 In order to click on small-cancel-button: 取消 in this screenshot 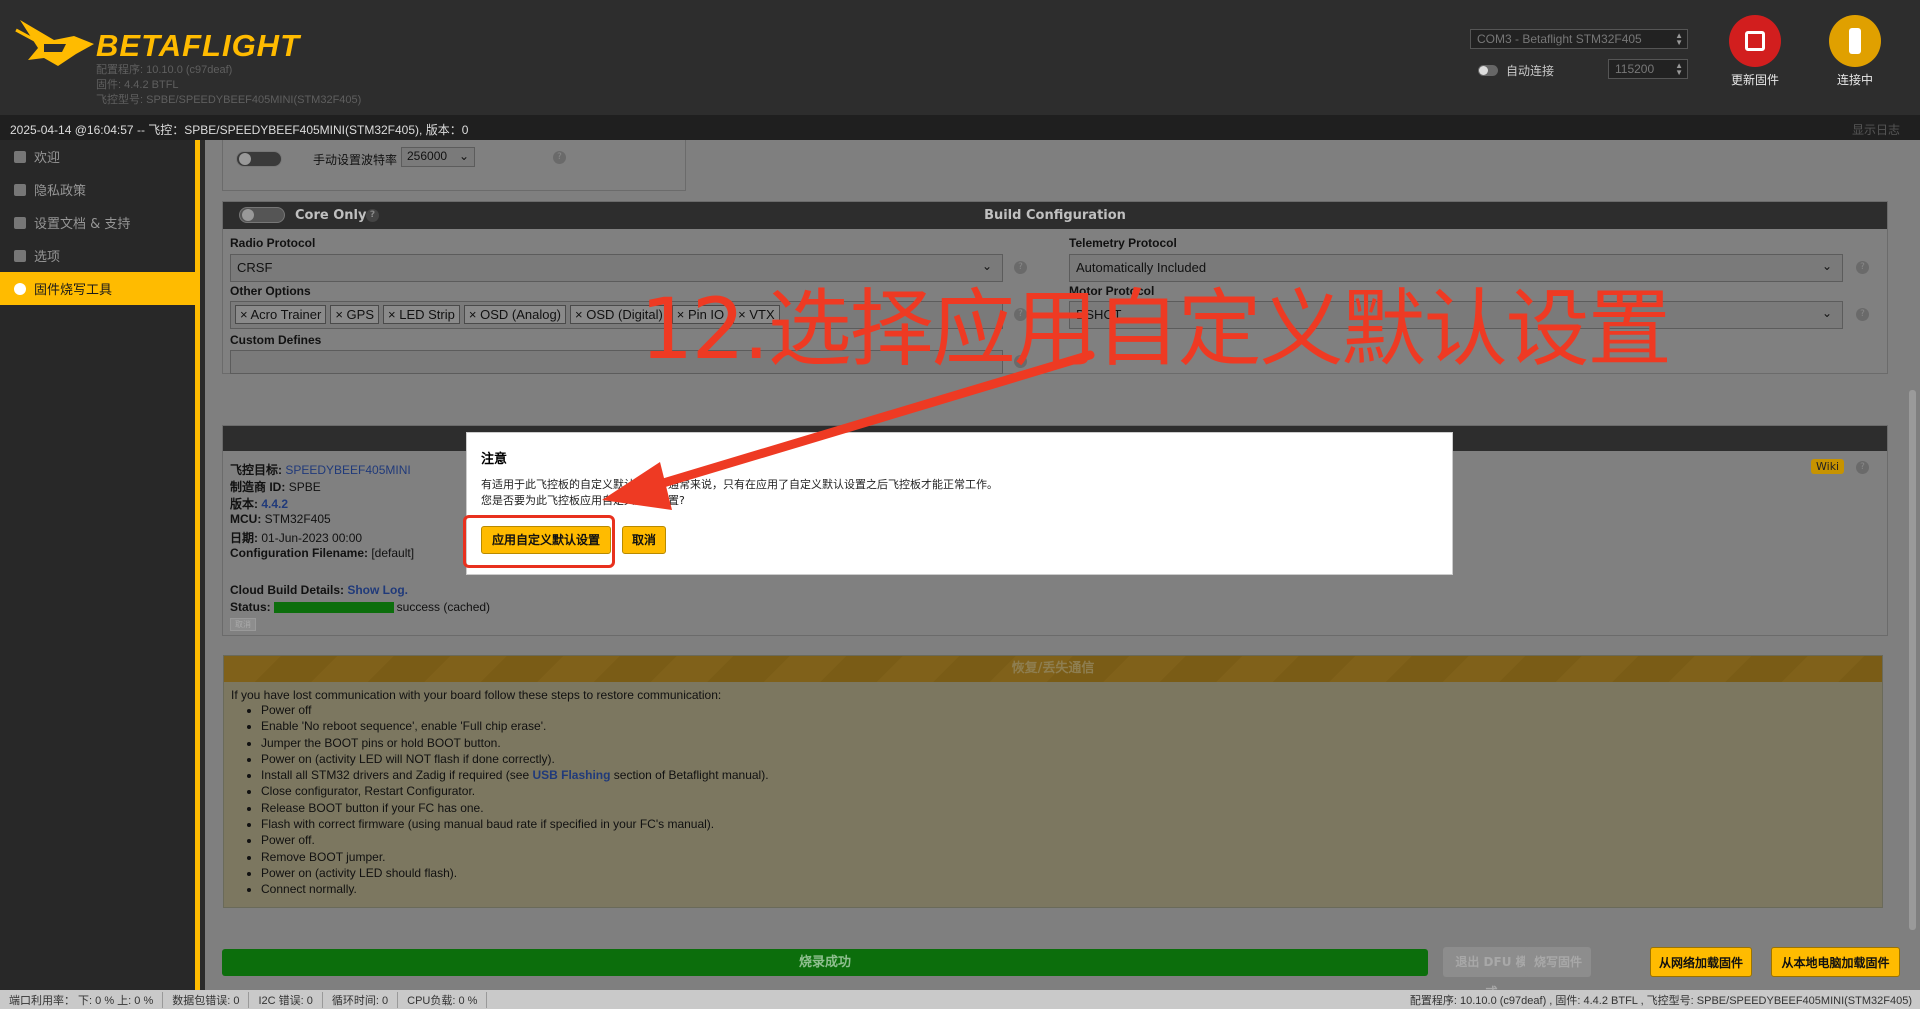, I will do `click(243, 624)`.